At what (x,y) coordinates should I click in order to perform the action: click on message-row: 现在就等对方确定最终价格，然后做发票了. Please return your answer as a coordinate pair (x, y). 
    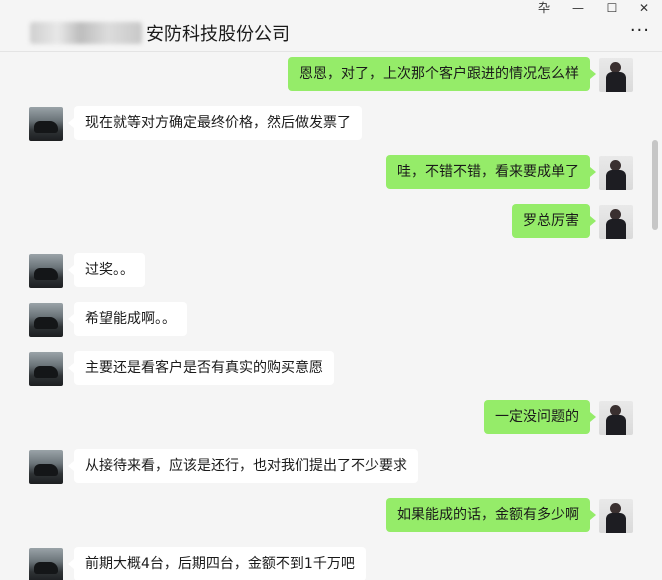
    Looking at the image, I should click on (325, 125).